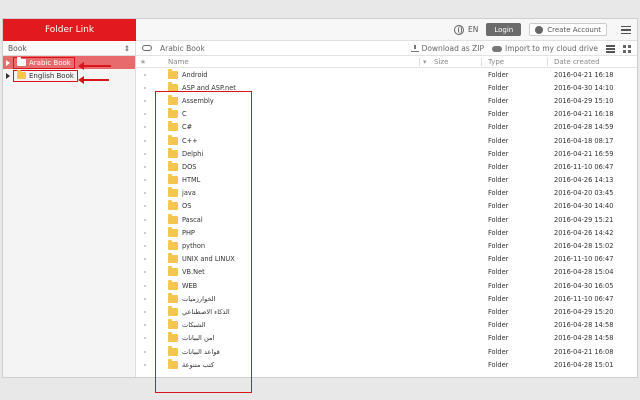  I want to click on breadcrumb: Arabic Book, so click(182, 48).